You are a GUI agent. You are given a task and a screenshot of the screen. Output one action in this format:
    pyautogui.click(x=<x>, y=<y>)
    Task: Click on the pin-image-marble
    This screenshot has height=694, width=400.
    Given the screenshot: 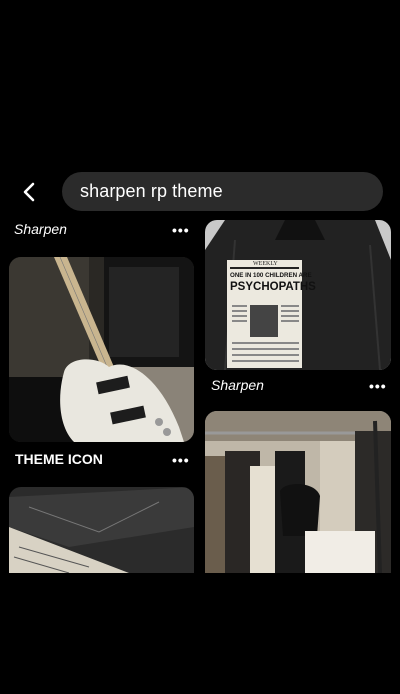 What is the action you would take?
    pyautogui.click(x=101, y=530)
    